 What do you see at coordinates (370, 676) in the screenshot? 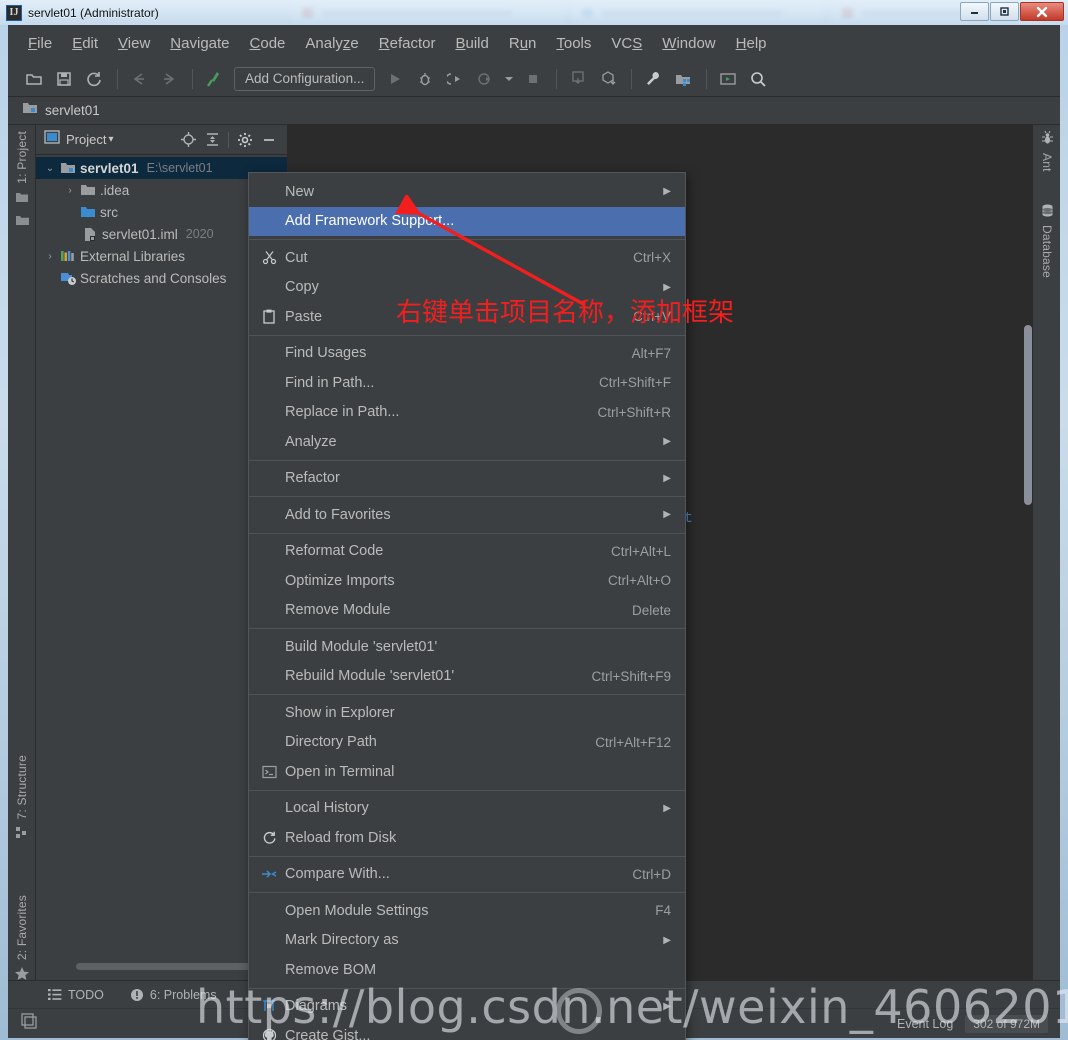
I see `menu-item-label: Rebuild Module 'servlet01'` at bounding box center [370, 676].